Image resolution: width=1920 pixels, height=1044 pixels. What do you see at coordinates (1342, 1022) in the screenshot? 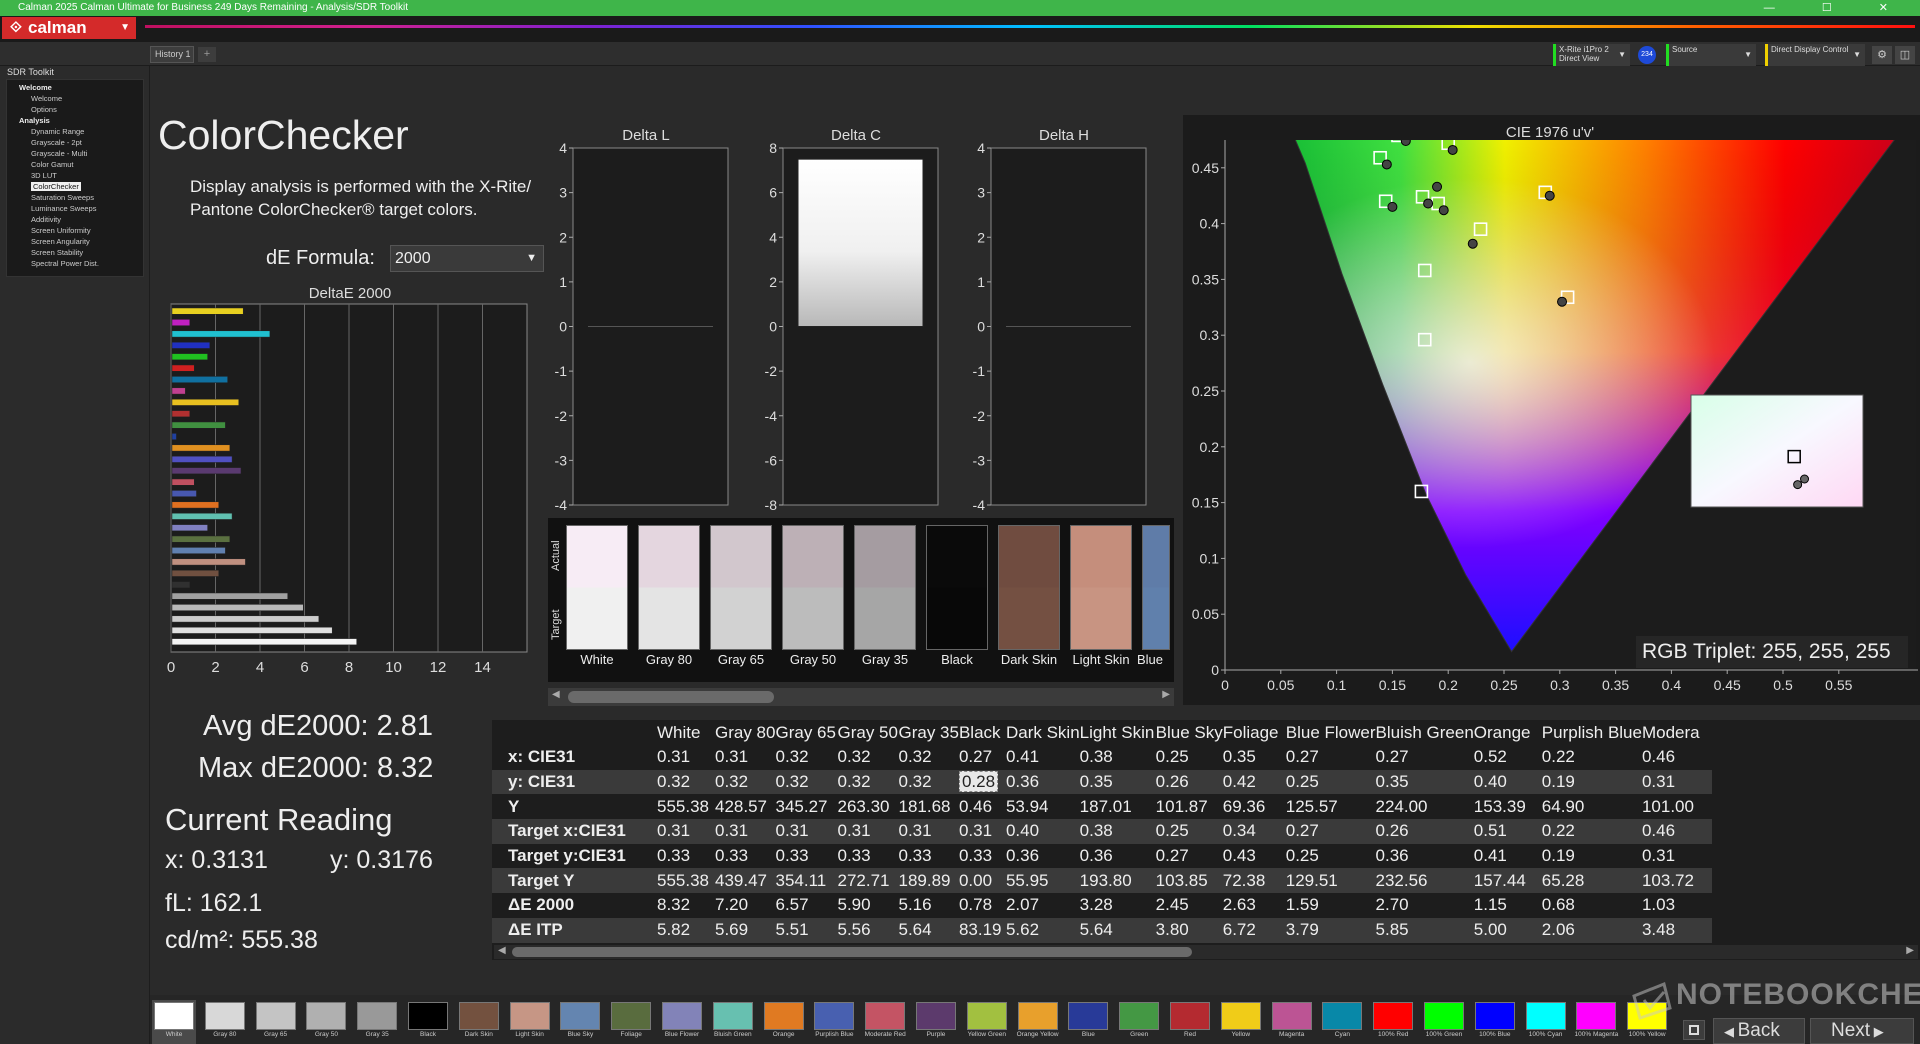
I see `patch-button: Cyan` at bounding box center [1342, 1022].